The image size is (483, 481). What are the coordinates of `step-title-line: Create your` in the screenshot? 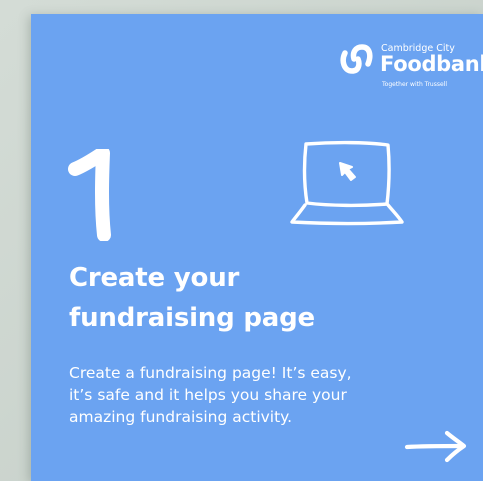 It's located at (154, 278).